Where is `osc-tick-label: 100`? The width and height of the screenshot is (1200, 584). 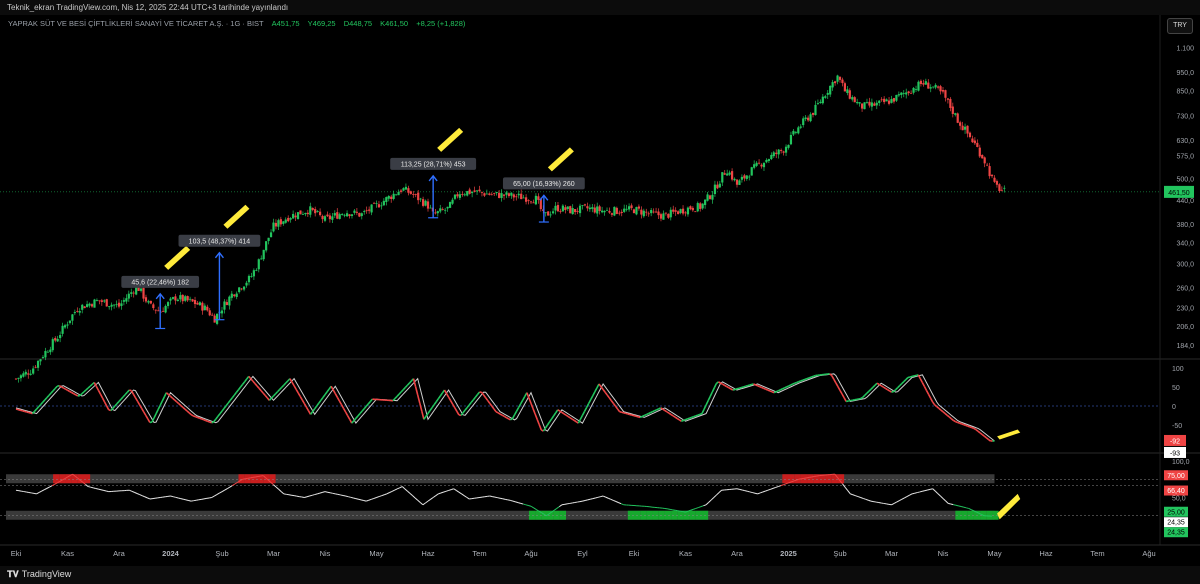 osc-tick-label: 100 is located at coordinates (1178, 369).